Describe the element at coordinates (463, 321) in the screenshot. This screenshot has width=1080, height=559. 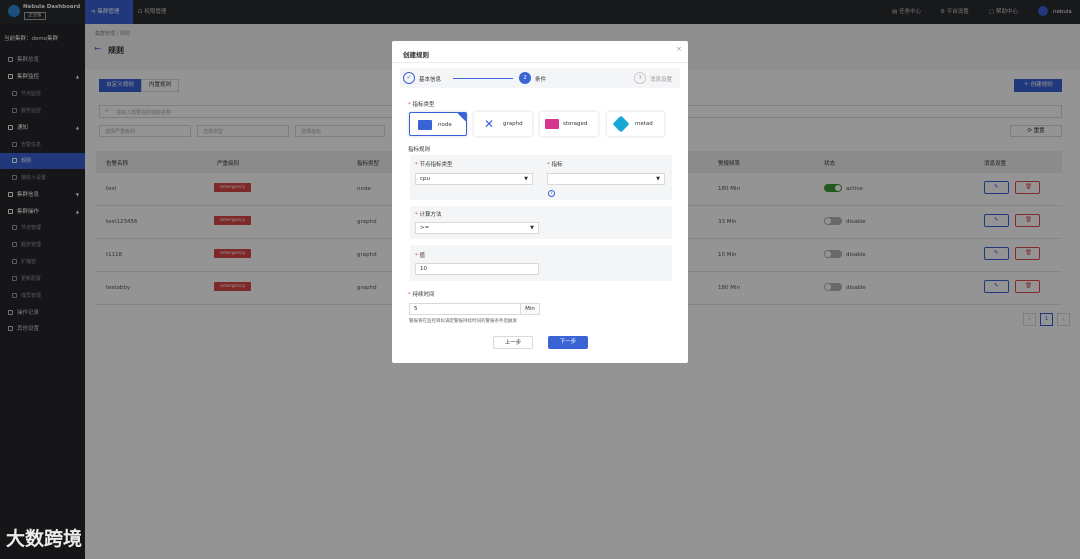
I see `duration-hint: 警报将在监控目标满足警报持续时间的警报条件后触发` at that location.